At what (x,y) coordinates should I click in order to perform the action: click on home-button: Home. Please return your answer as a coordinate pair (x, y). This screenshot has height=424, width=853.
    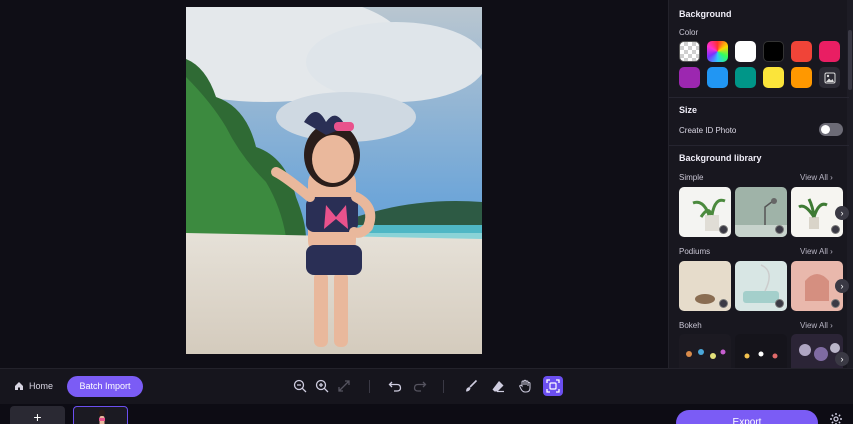
    Looking at the image, I should click on (33, 386).